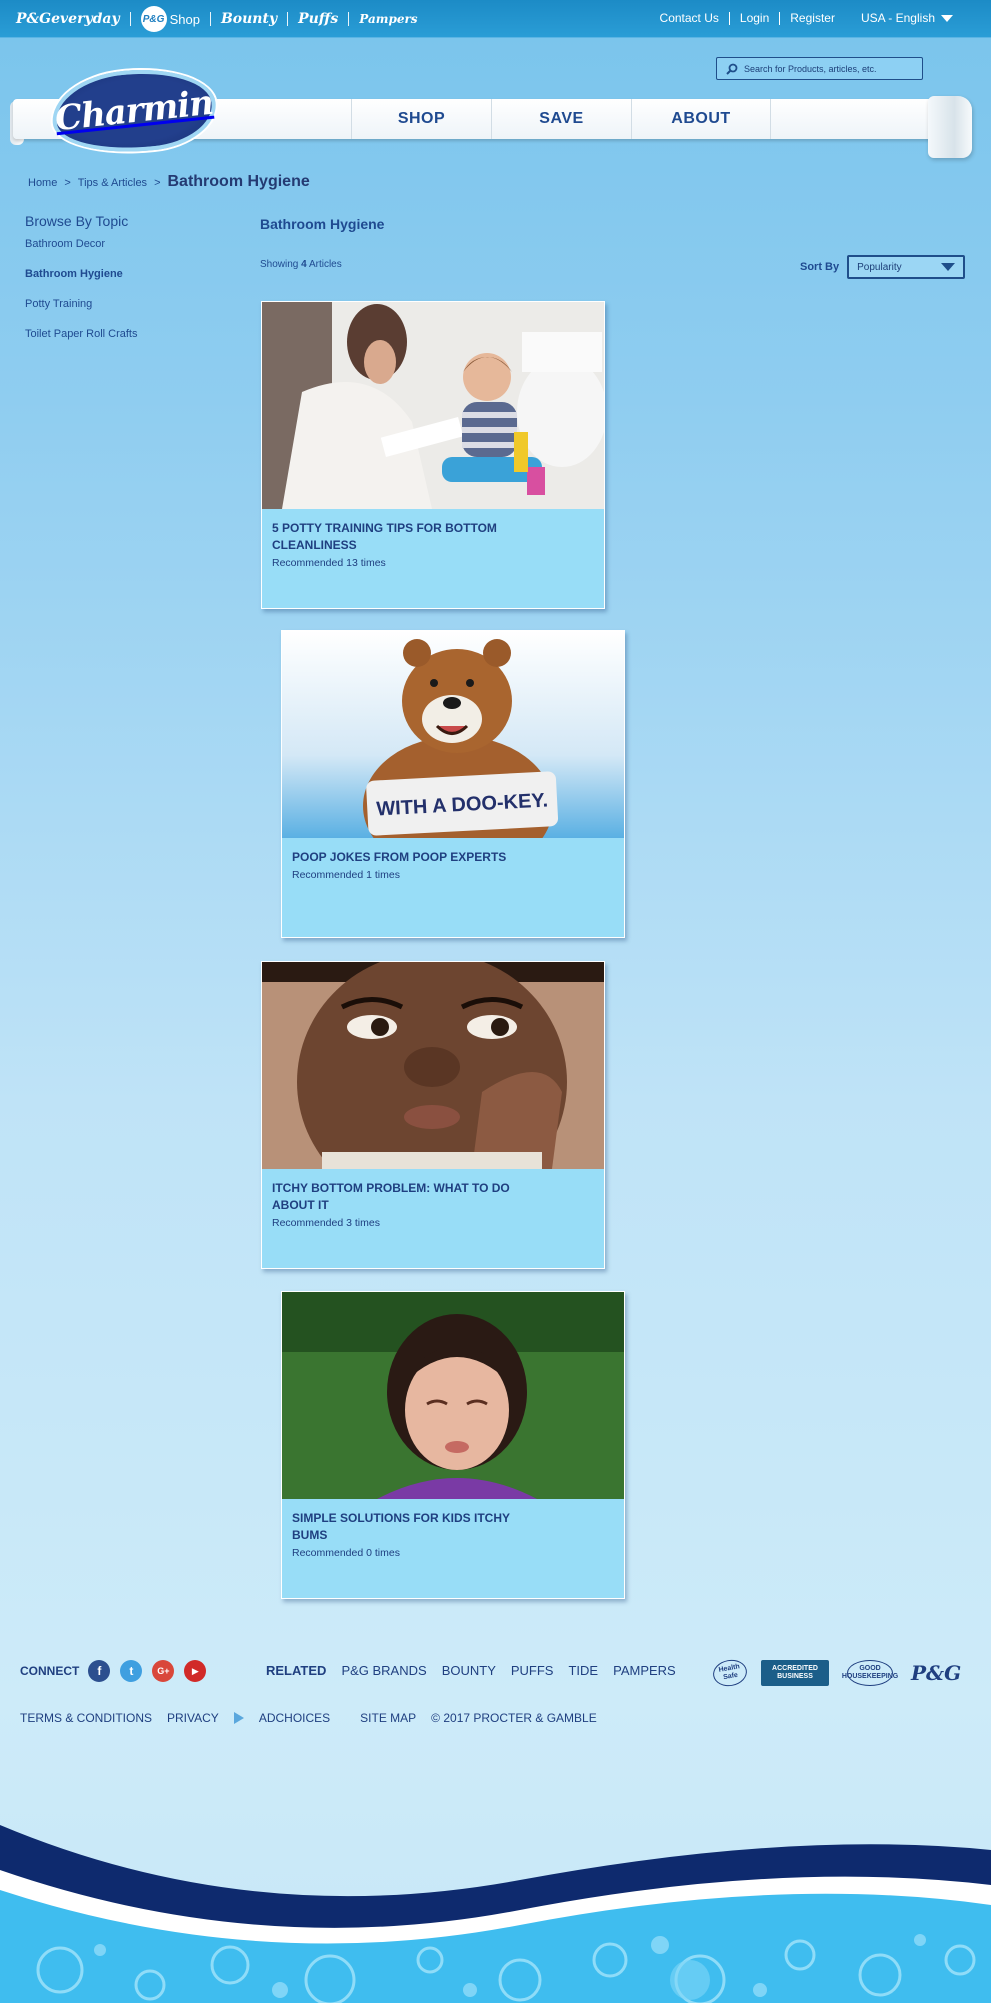 The width and height of the screenshot is (991, 2003). What do you see at coordinates (897, 18) in the screenshot?
I see `language-label: USA - English` at bounding box center [897, 18].